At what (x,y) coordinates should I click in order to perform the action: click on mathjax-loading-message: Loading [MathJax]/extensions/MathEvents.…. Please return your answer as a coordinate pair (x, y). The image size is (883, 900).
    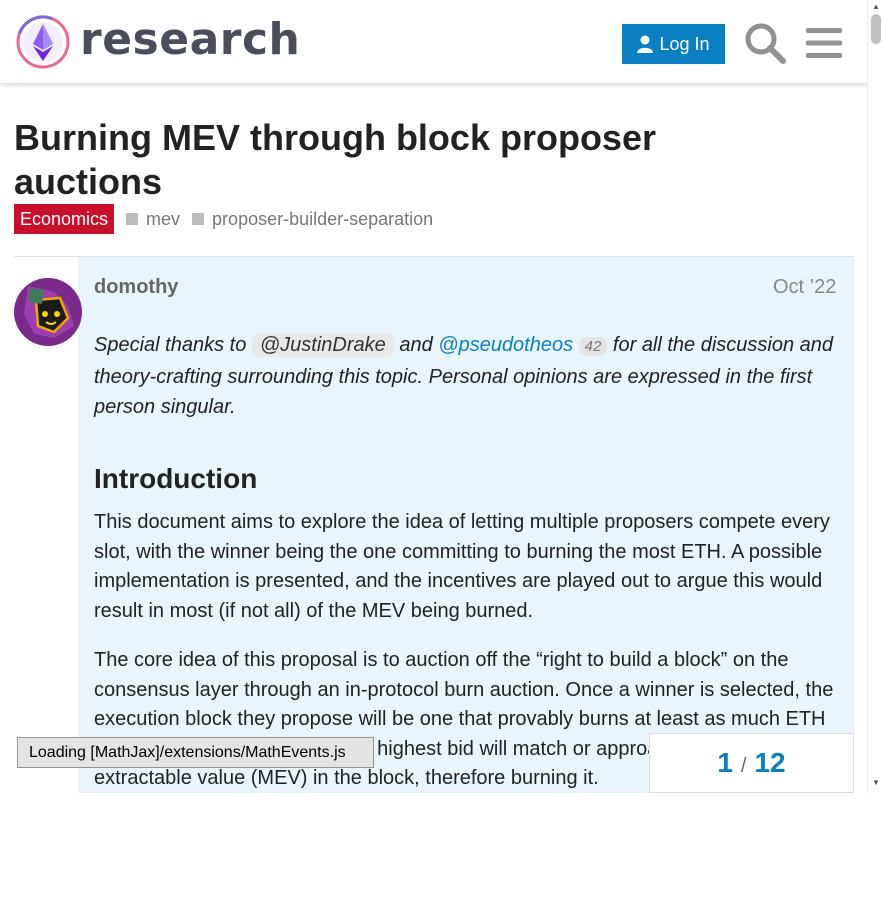
    Looking at the image, I should click on (195, 752).